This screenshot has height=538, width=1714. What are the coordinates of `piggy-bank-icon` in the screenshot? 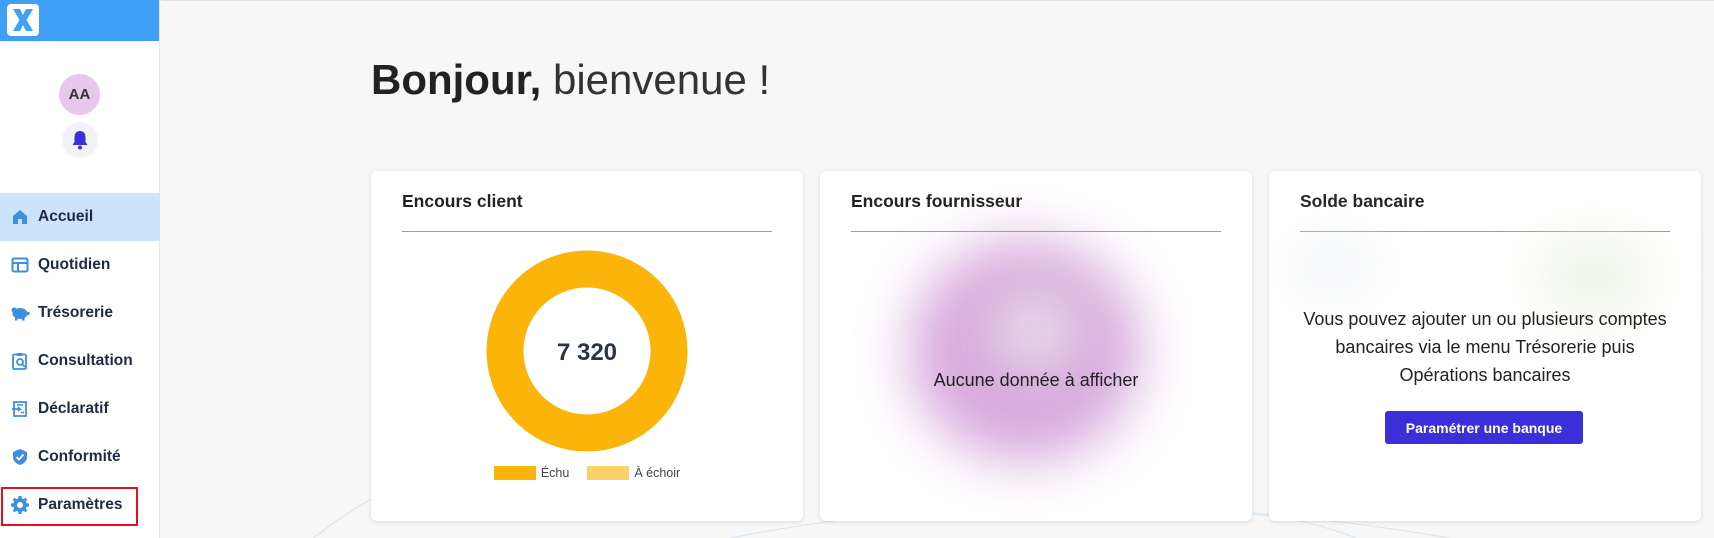 It's located at (20, 313).